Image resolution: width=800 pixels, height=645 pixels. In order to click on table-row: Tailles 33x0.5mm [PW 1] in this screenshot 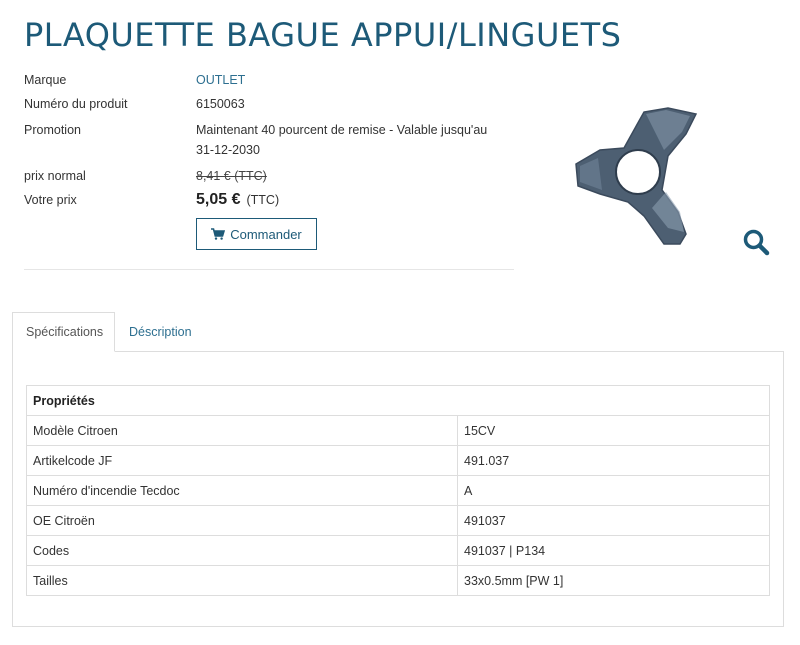, I will do `click(398, 580)`.